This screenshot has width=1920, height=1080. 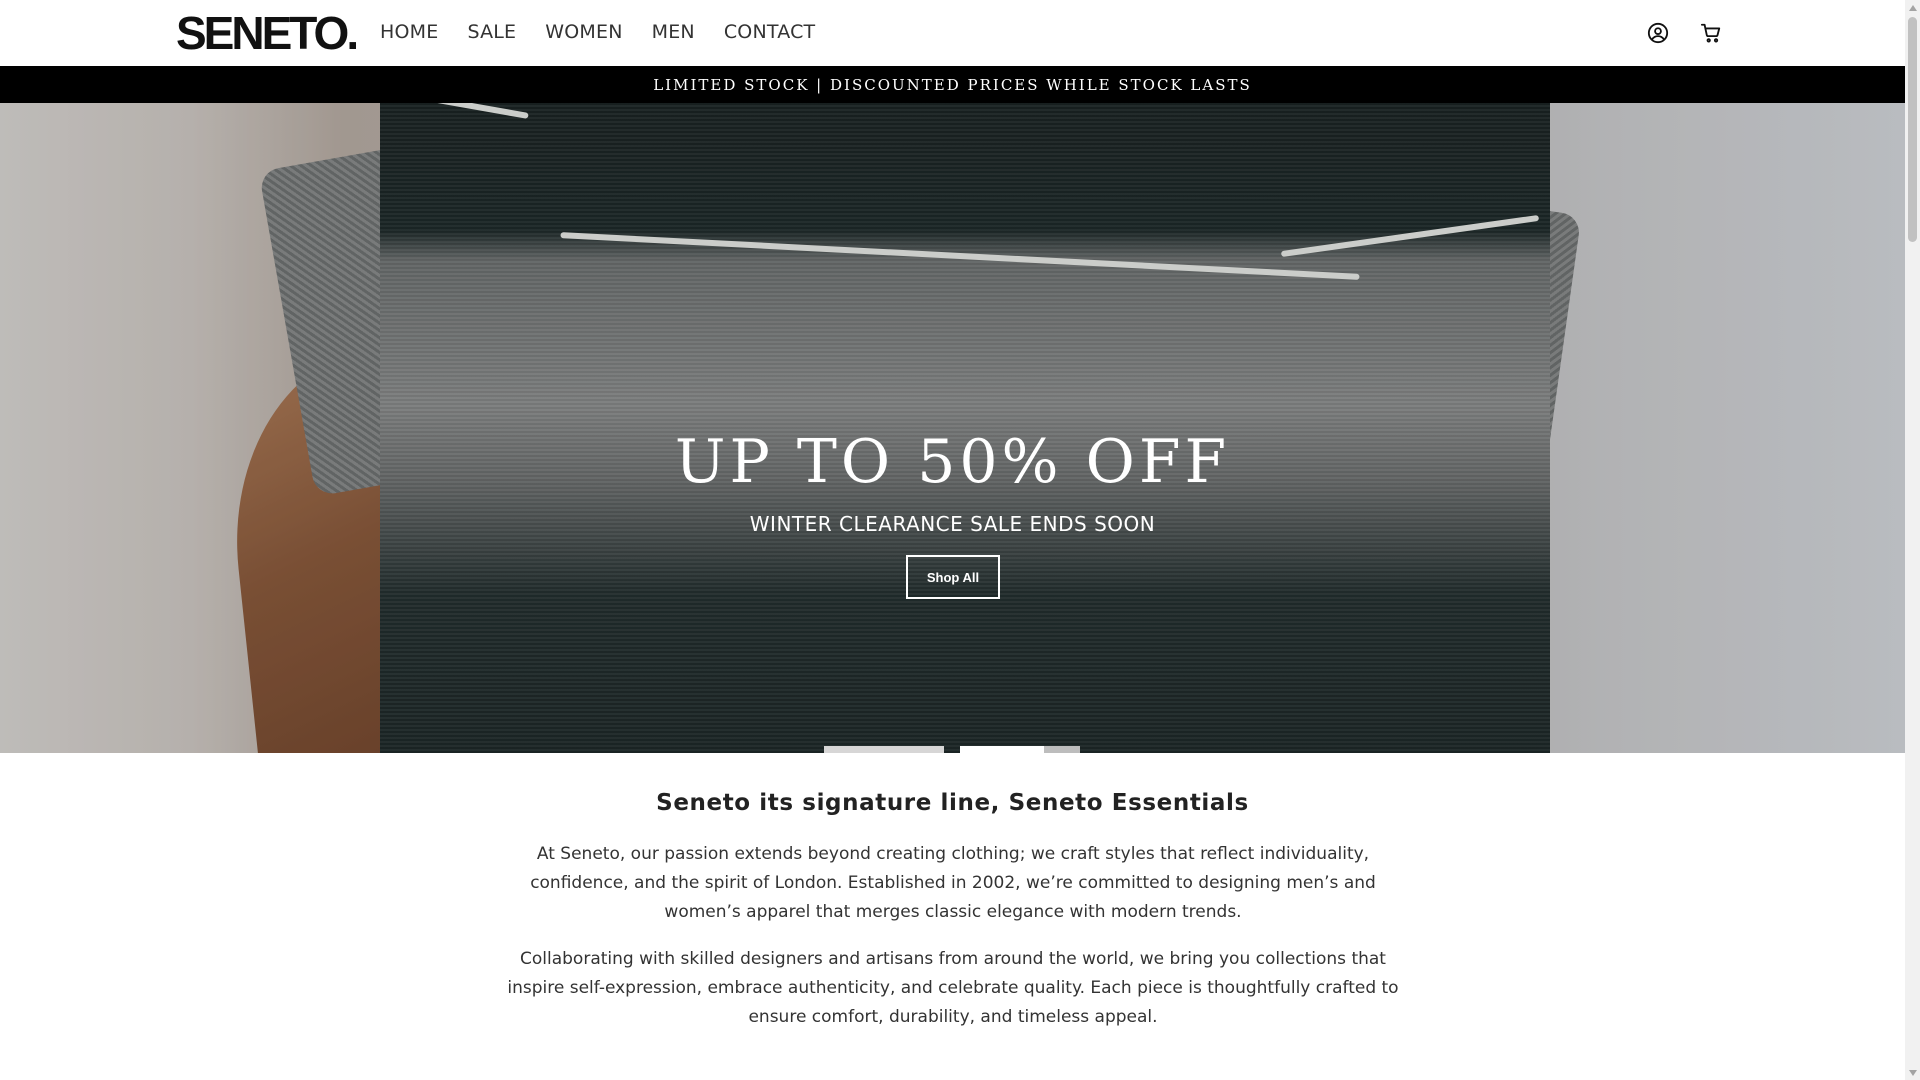 What do you see at coordinates (409, 32) in the screenshot?
I see `nav-home: HOME` at bounding box center [409, 32].